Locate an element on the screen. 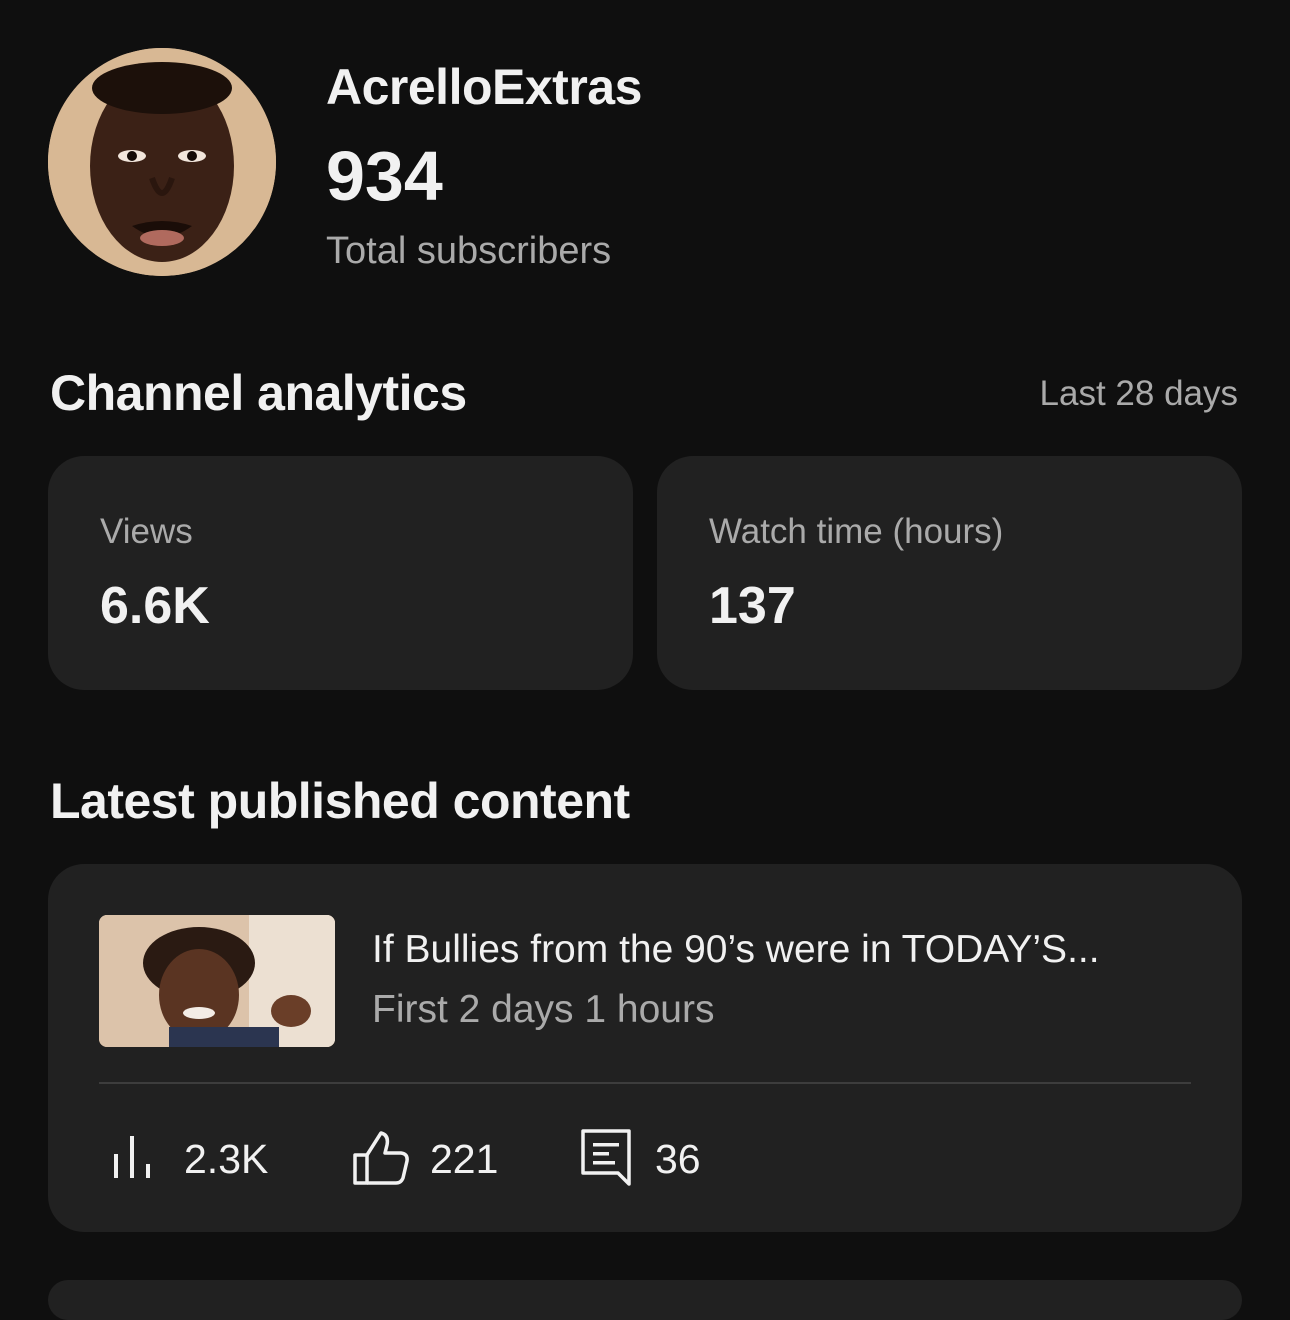 The image size is (1290, 1320). latest-content-title: Latest published content is located at coordinates (340, 801).